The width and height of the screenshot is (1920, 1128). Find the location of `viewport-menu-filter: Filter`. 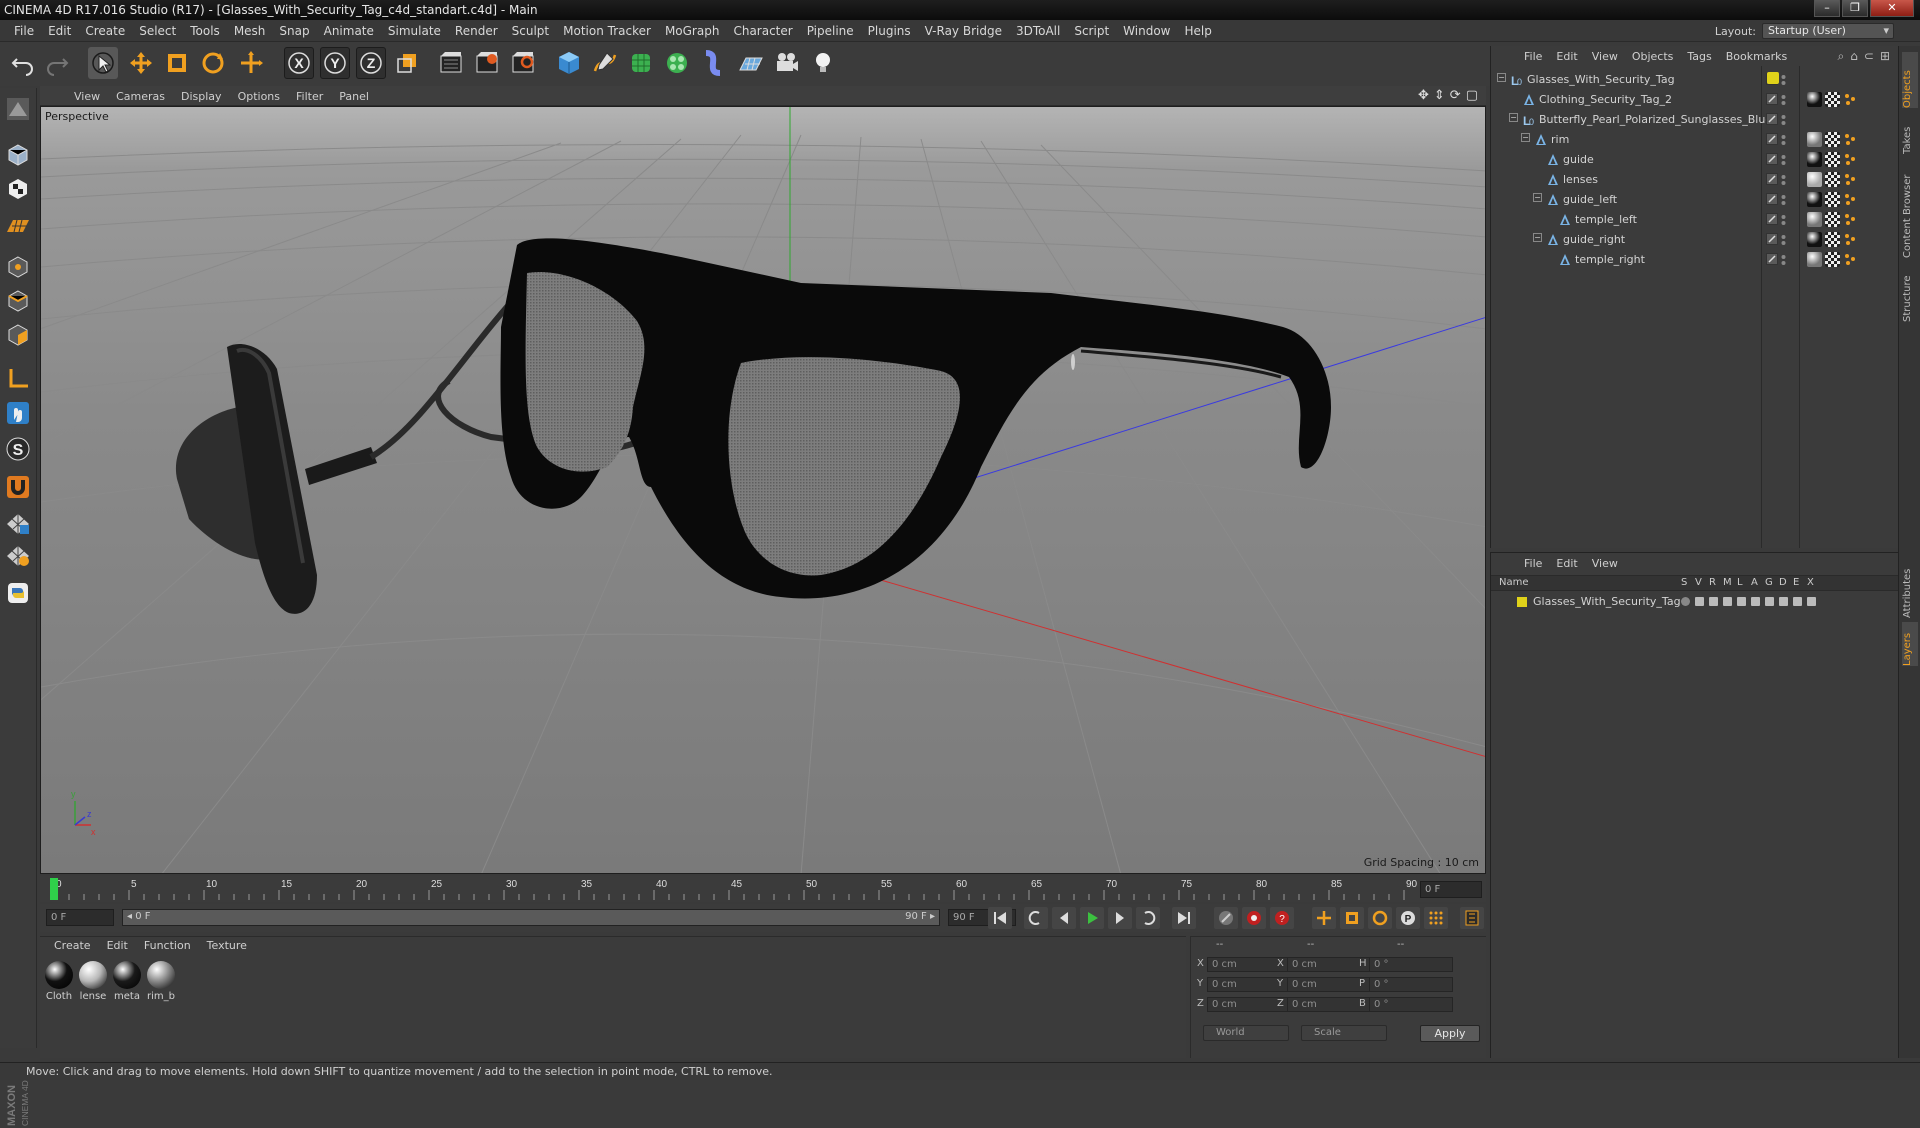

viewport-menu-filter: Filter is located at coordinates (309, 96).